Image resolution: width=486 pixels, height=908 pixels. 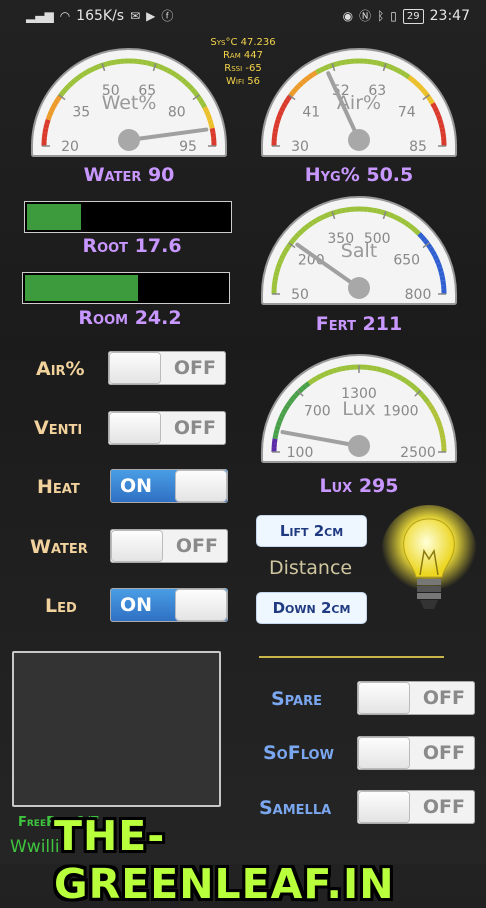 I want to click on light-bulb-icon, so click(x=429, y=569).